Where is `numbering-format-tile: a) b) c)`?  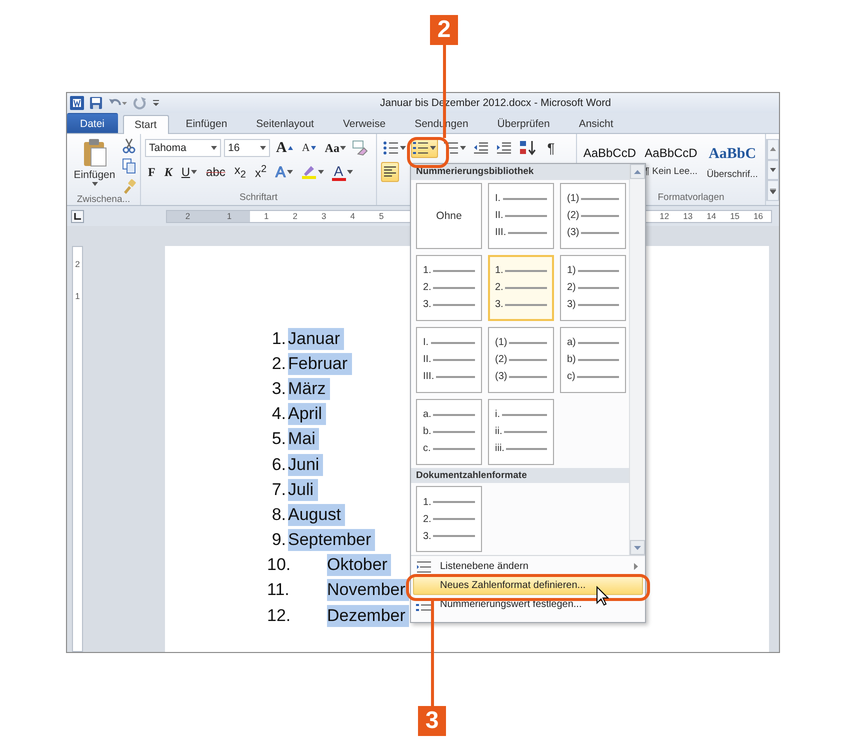
numbering-format-tile: a) b) c) is located at coordinates (593, 359).